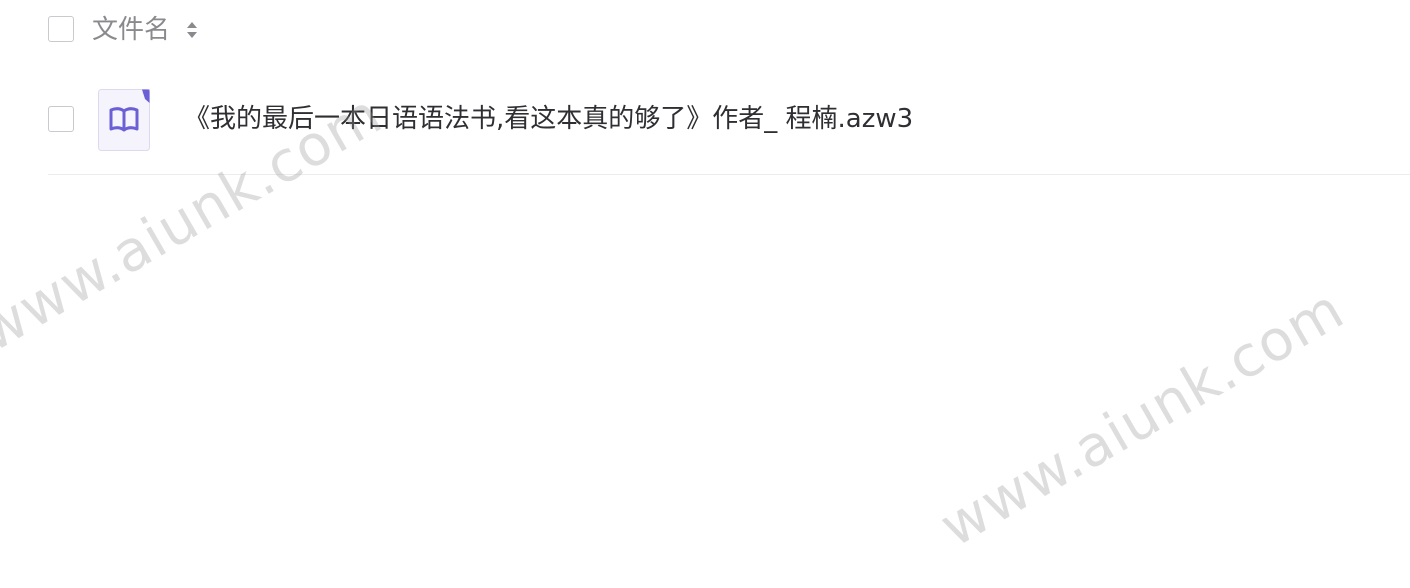 The image size is (1410, 588). Describe the element at coordinates (124, 120) in the screenshot. I see `ebook-icon` at that location.